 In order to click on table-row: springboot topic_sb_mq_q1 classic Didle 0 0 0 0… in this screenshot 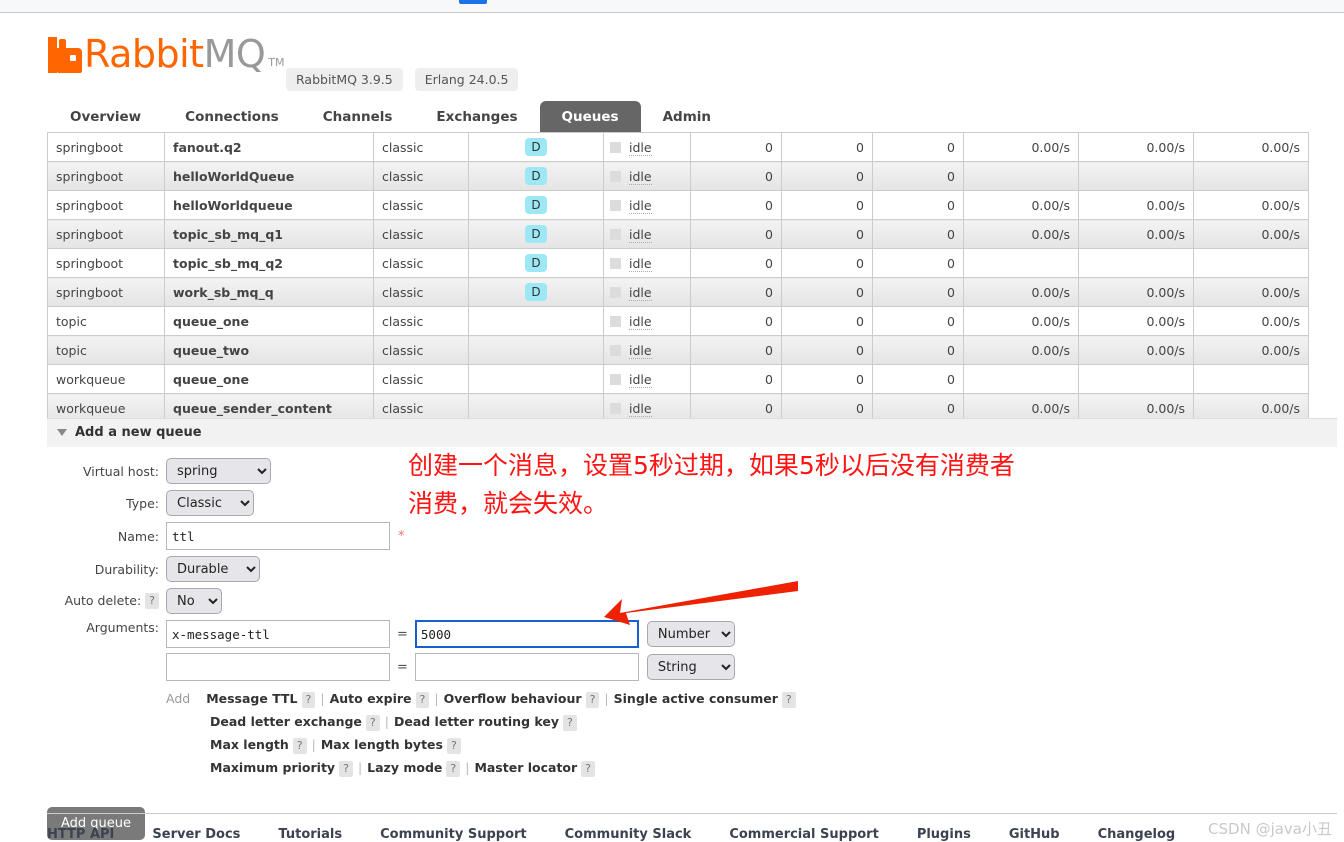, I will do `click(678, 234)`.